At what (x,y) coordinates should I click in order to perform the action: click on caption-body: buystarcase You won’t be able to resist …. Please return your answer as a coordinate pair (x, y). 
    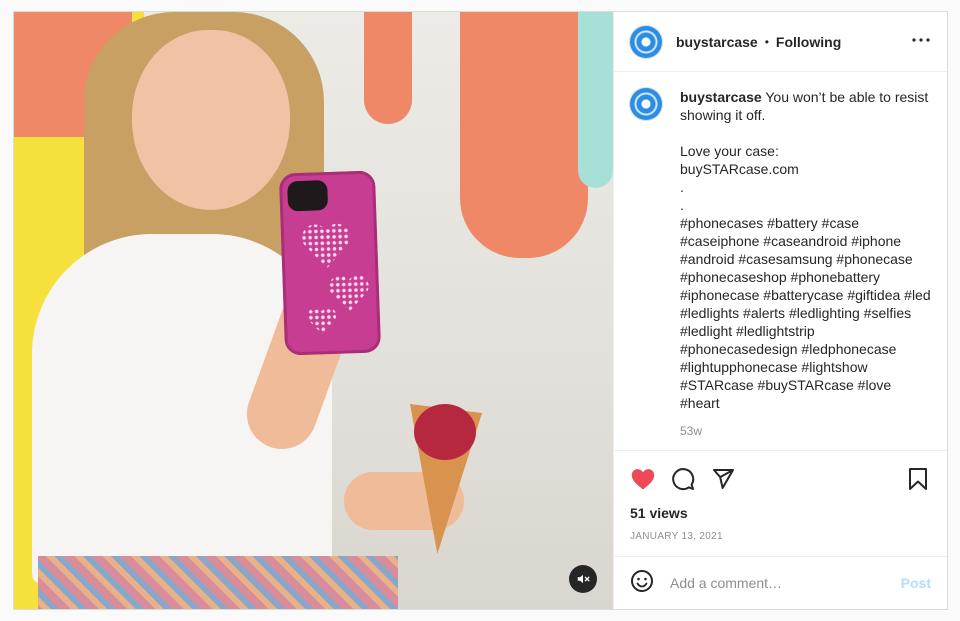
    Looking at the image, I should click on (805, 264).